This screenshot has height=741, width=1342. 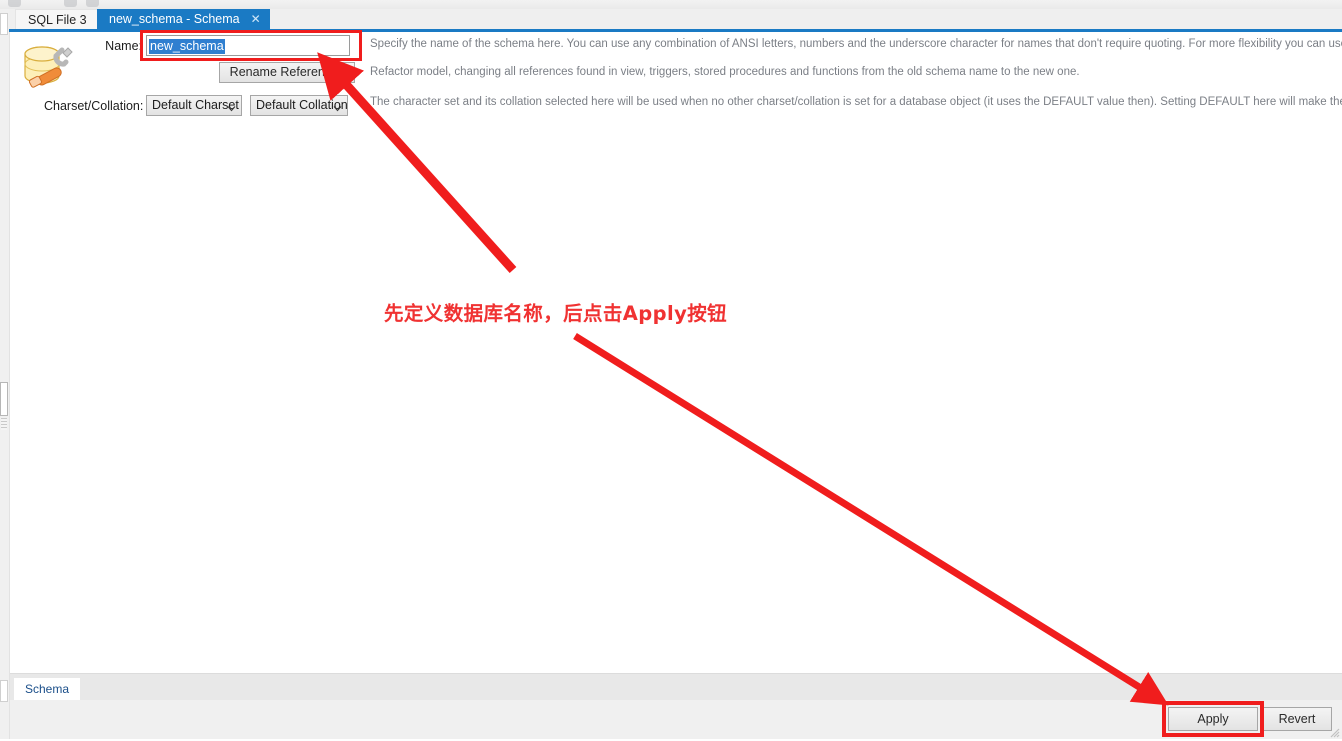 I want to click on editor-tabstrip: SQL File 3 new_schema - Schema ✕, so click(x=675, y=20).